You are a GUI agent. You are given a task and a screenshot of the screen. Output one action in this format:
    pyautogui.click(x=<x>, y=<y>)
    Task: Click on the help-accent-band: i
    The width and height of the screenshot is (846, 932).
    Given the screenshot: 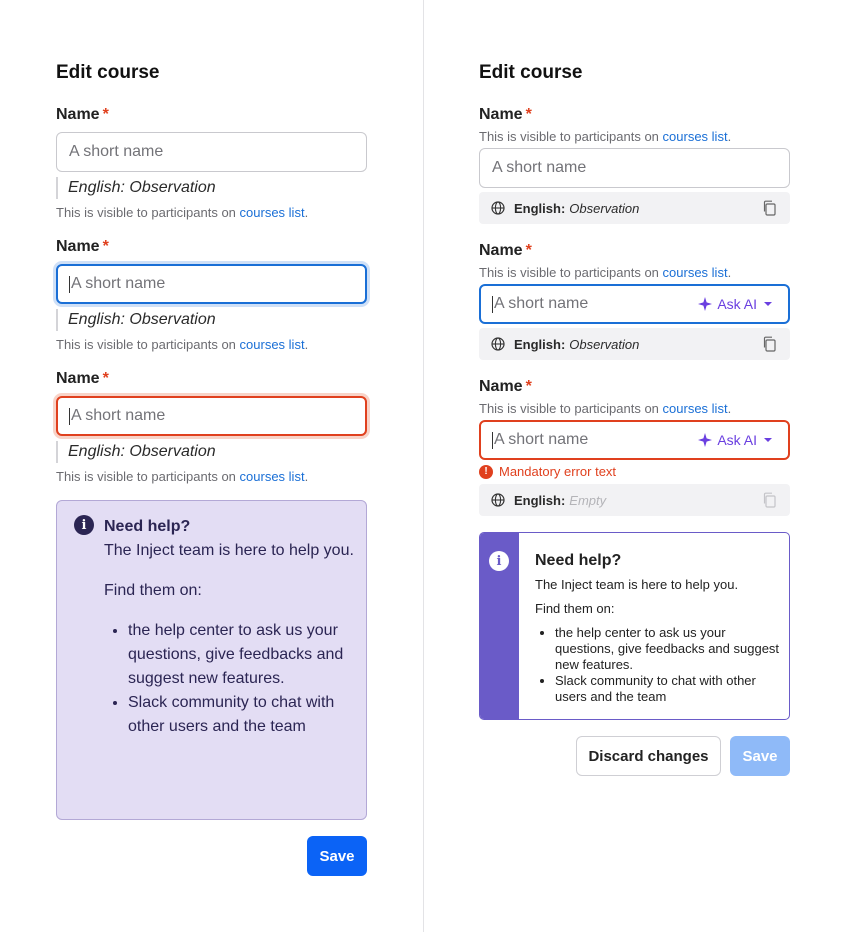 What is the action you would take?
    pyautogui.click(x=499, y=626)
    